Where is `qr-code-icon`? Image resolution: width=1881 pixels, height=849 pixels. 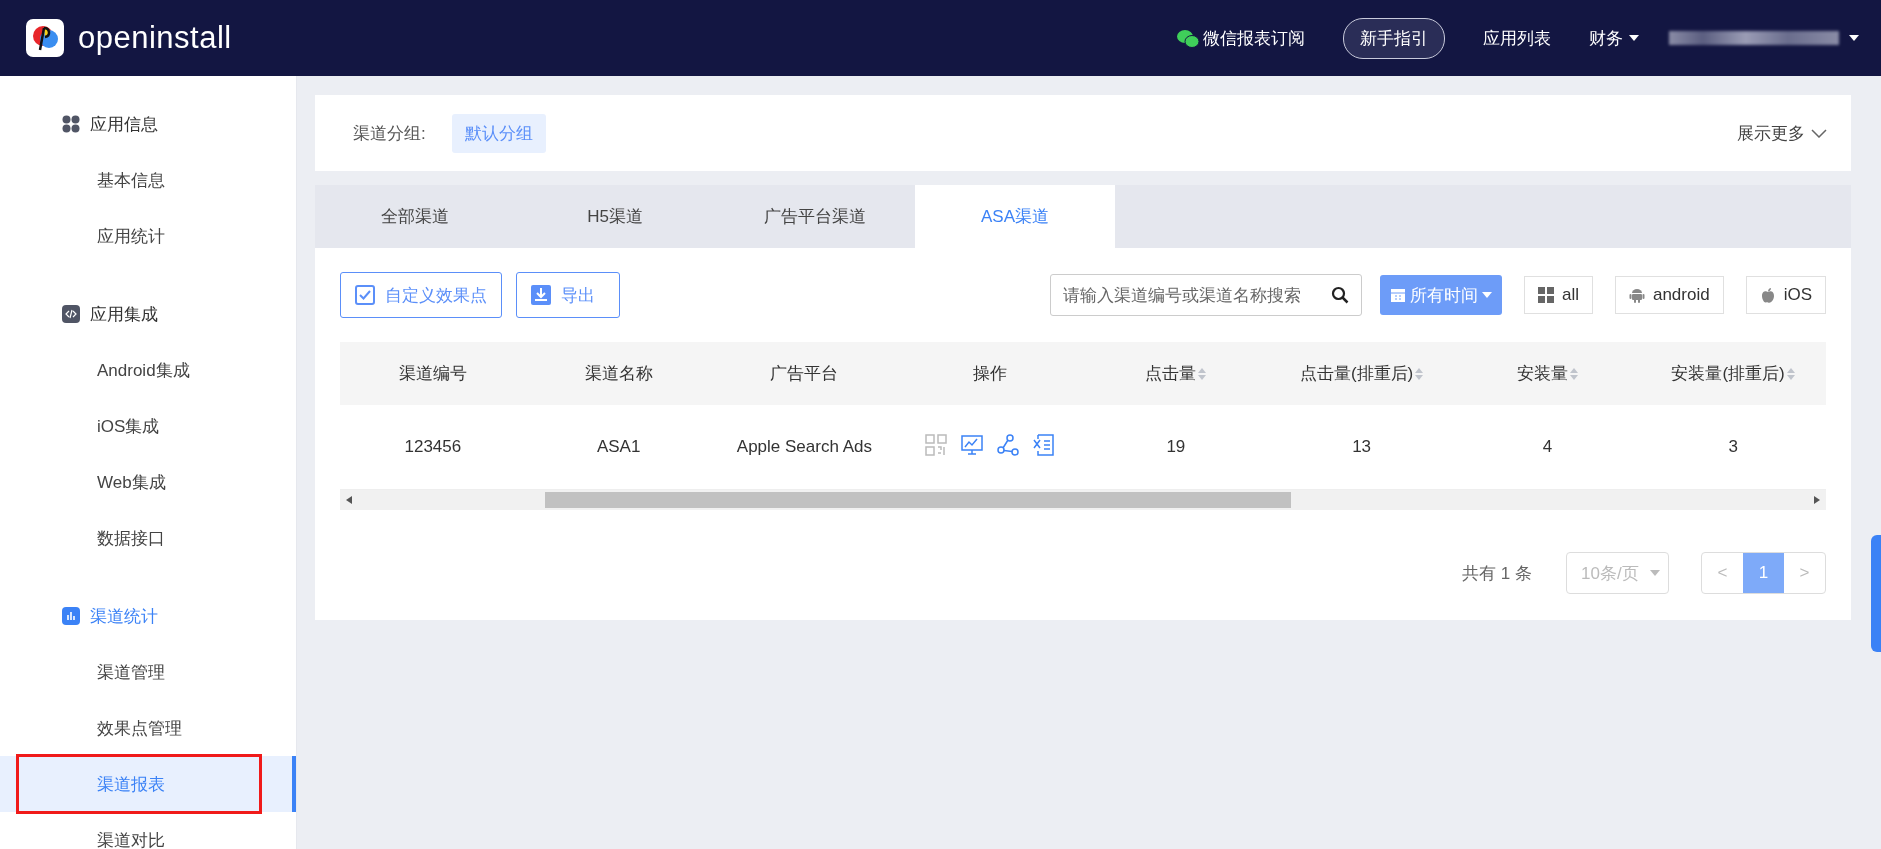 qr-code-icon is located at coordinates (936, 444).